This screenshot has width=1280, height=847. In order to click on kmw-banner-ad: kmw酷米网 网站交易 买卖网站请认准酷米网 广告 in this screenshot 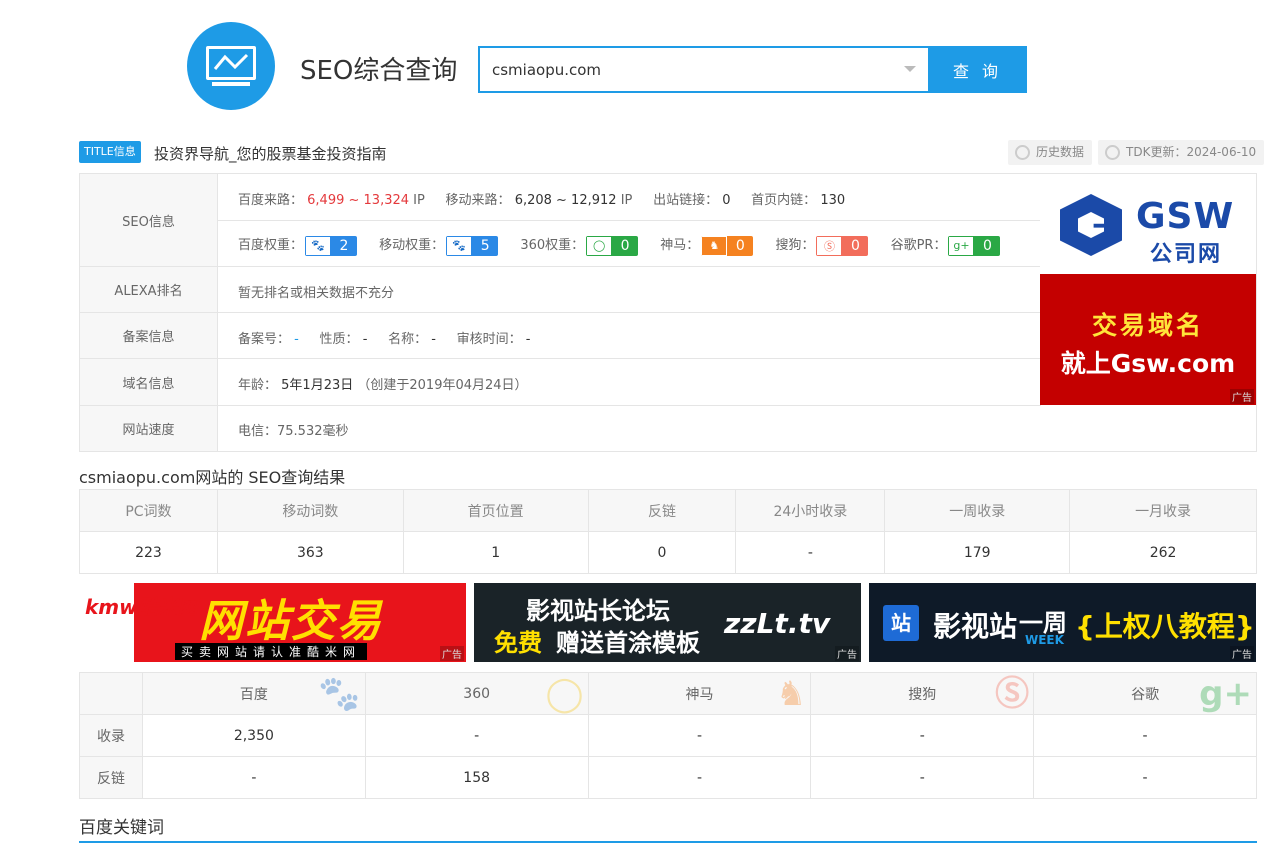, I will do `click(272, 622)`.